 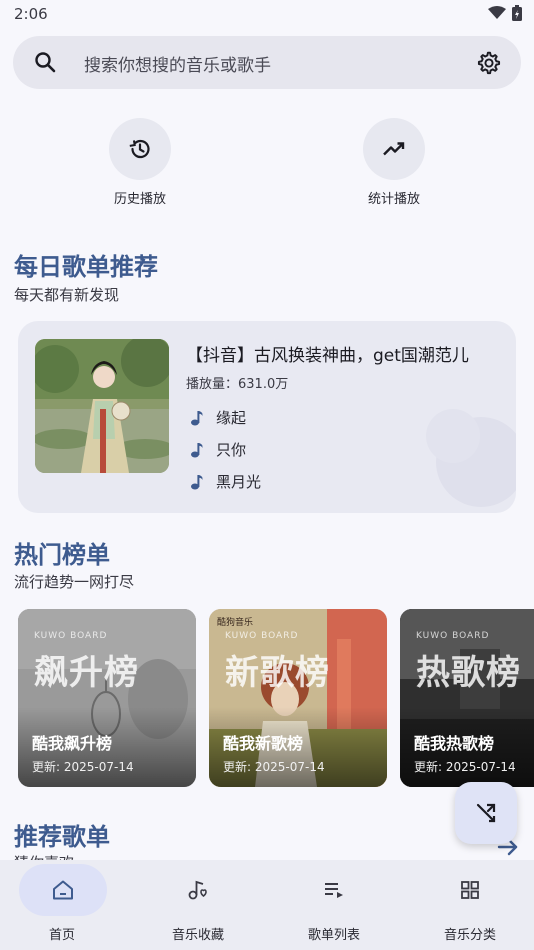 What do you see at coordinates (263, 384) in the screenshot?
I see `plays-value: 631.0万` at bounding box center [263, 384].